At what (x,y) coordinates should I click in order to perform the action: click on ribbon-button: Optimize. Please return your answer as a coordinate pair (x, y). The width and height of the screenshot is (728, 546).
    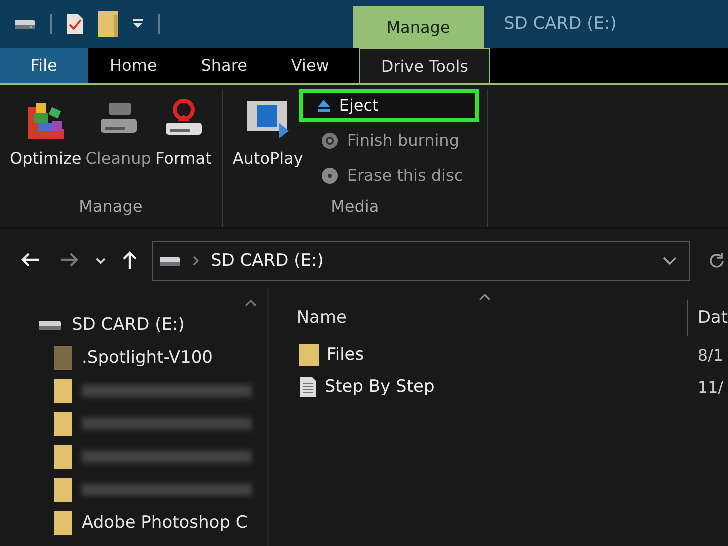
    Looking at the image, I should click on (46, 128).